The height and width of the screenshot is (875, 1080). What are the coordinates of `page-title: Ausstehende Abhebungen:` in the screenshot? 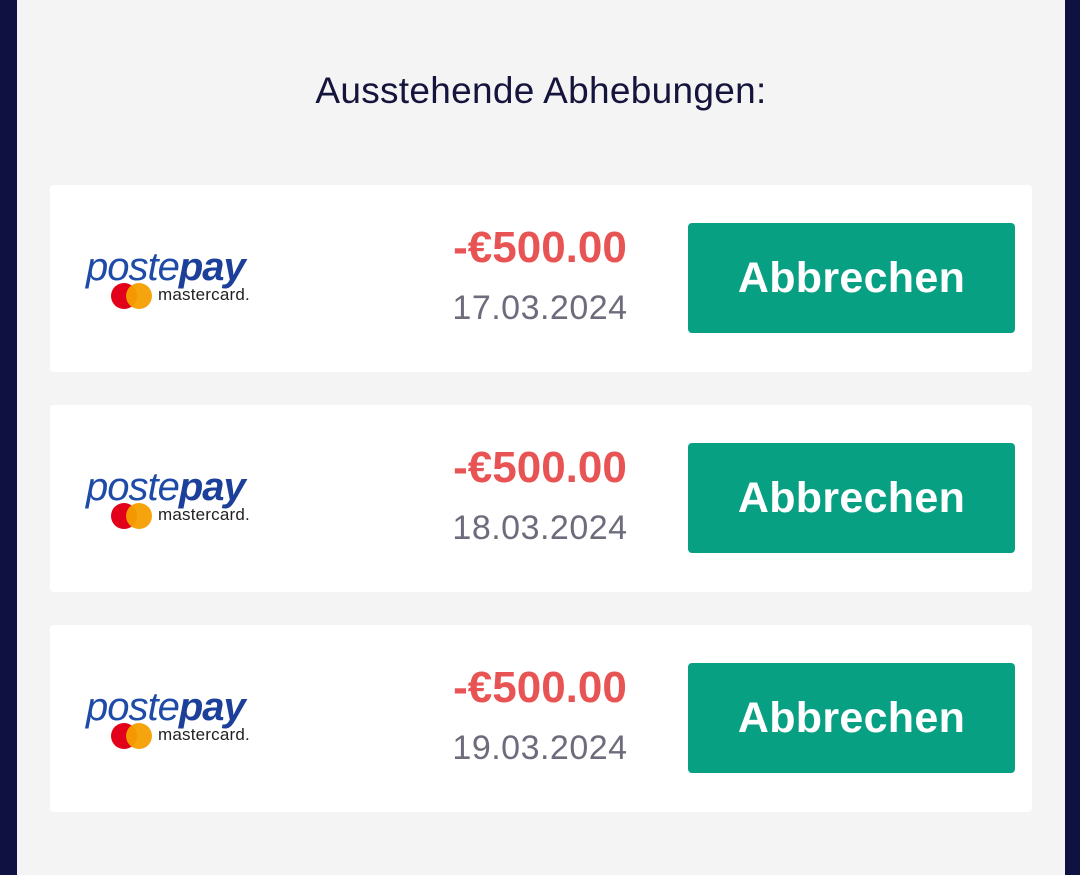 It's located at (541, 90).